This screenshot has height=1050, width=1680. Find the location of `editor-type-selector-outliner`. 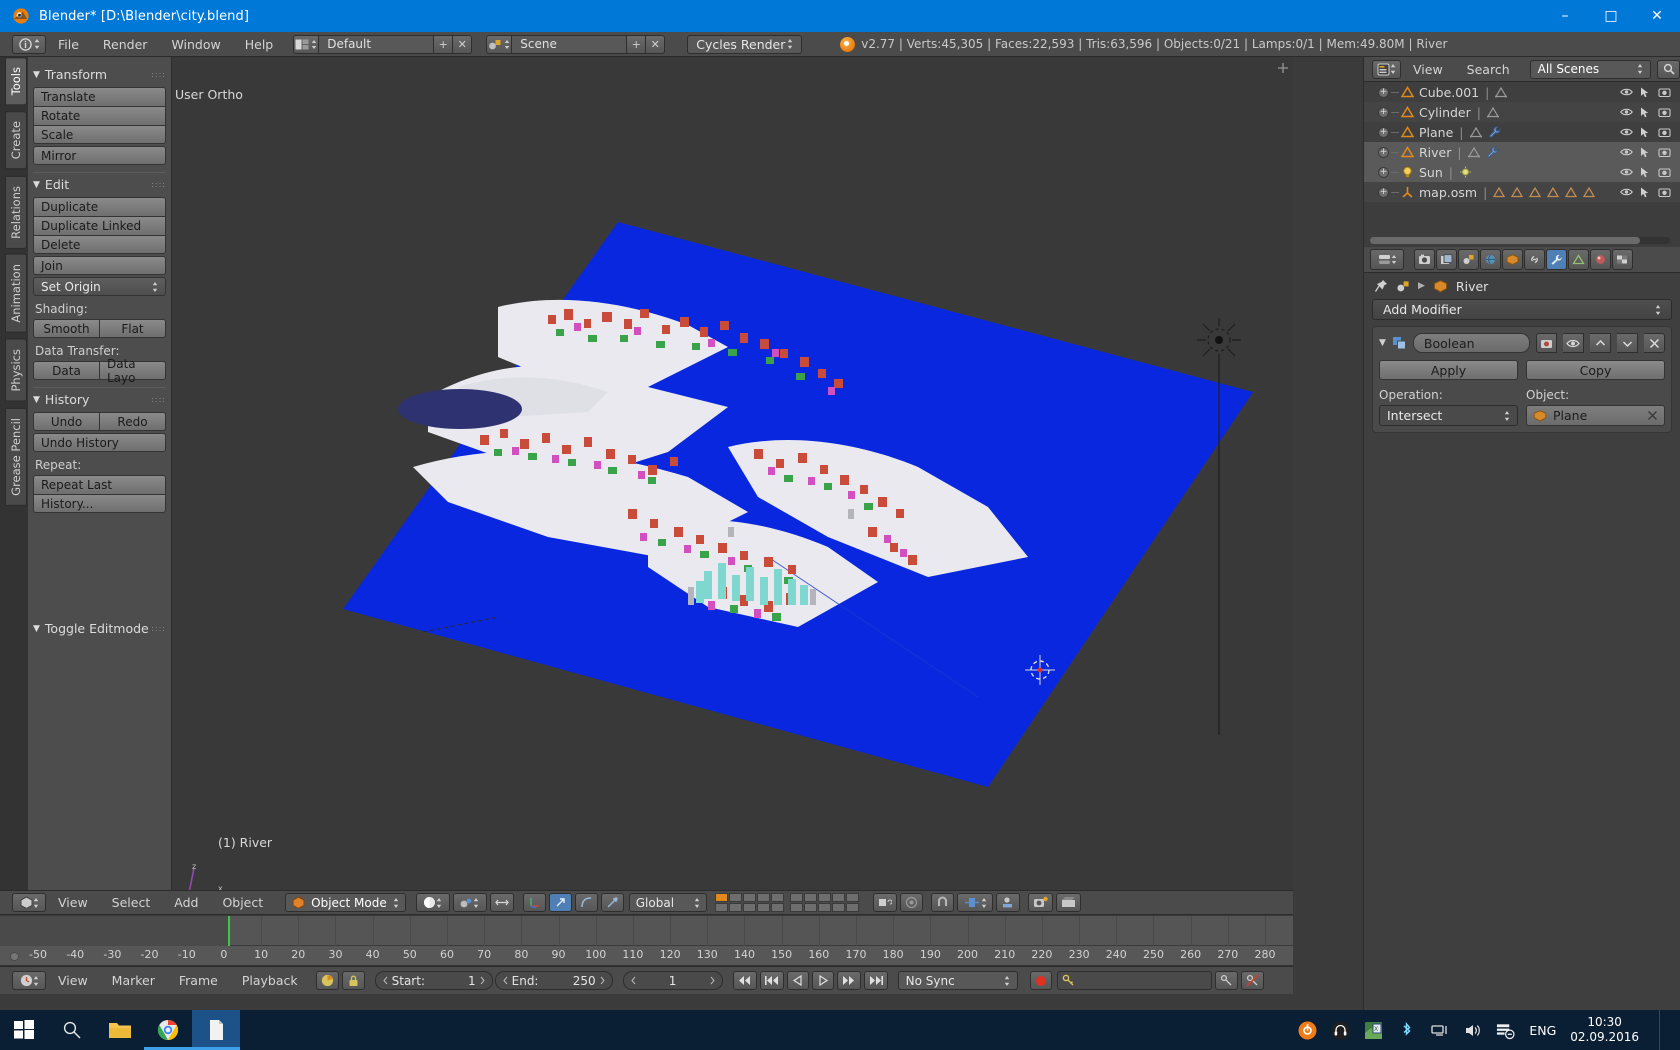

editor-type-selector-outliner is located at coordinates (1386, 69).